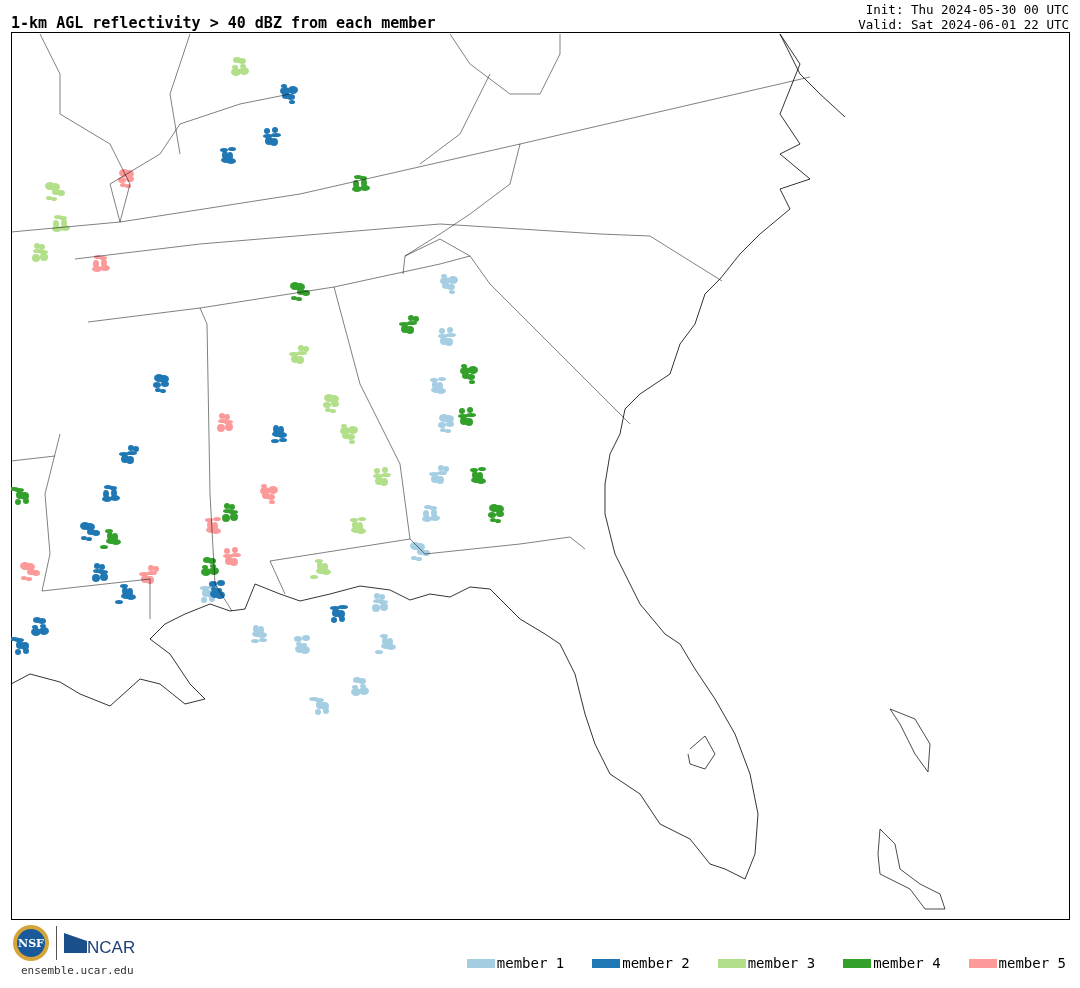 The image size is (1080, 988). What do you see at coordinates (781, 963) in the screenshot?
I see `legend-label: member 3` at bounding box center [781, 963].